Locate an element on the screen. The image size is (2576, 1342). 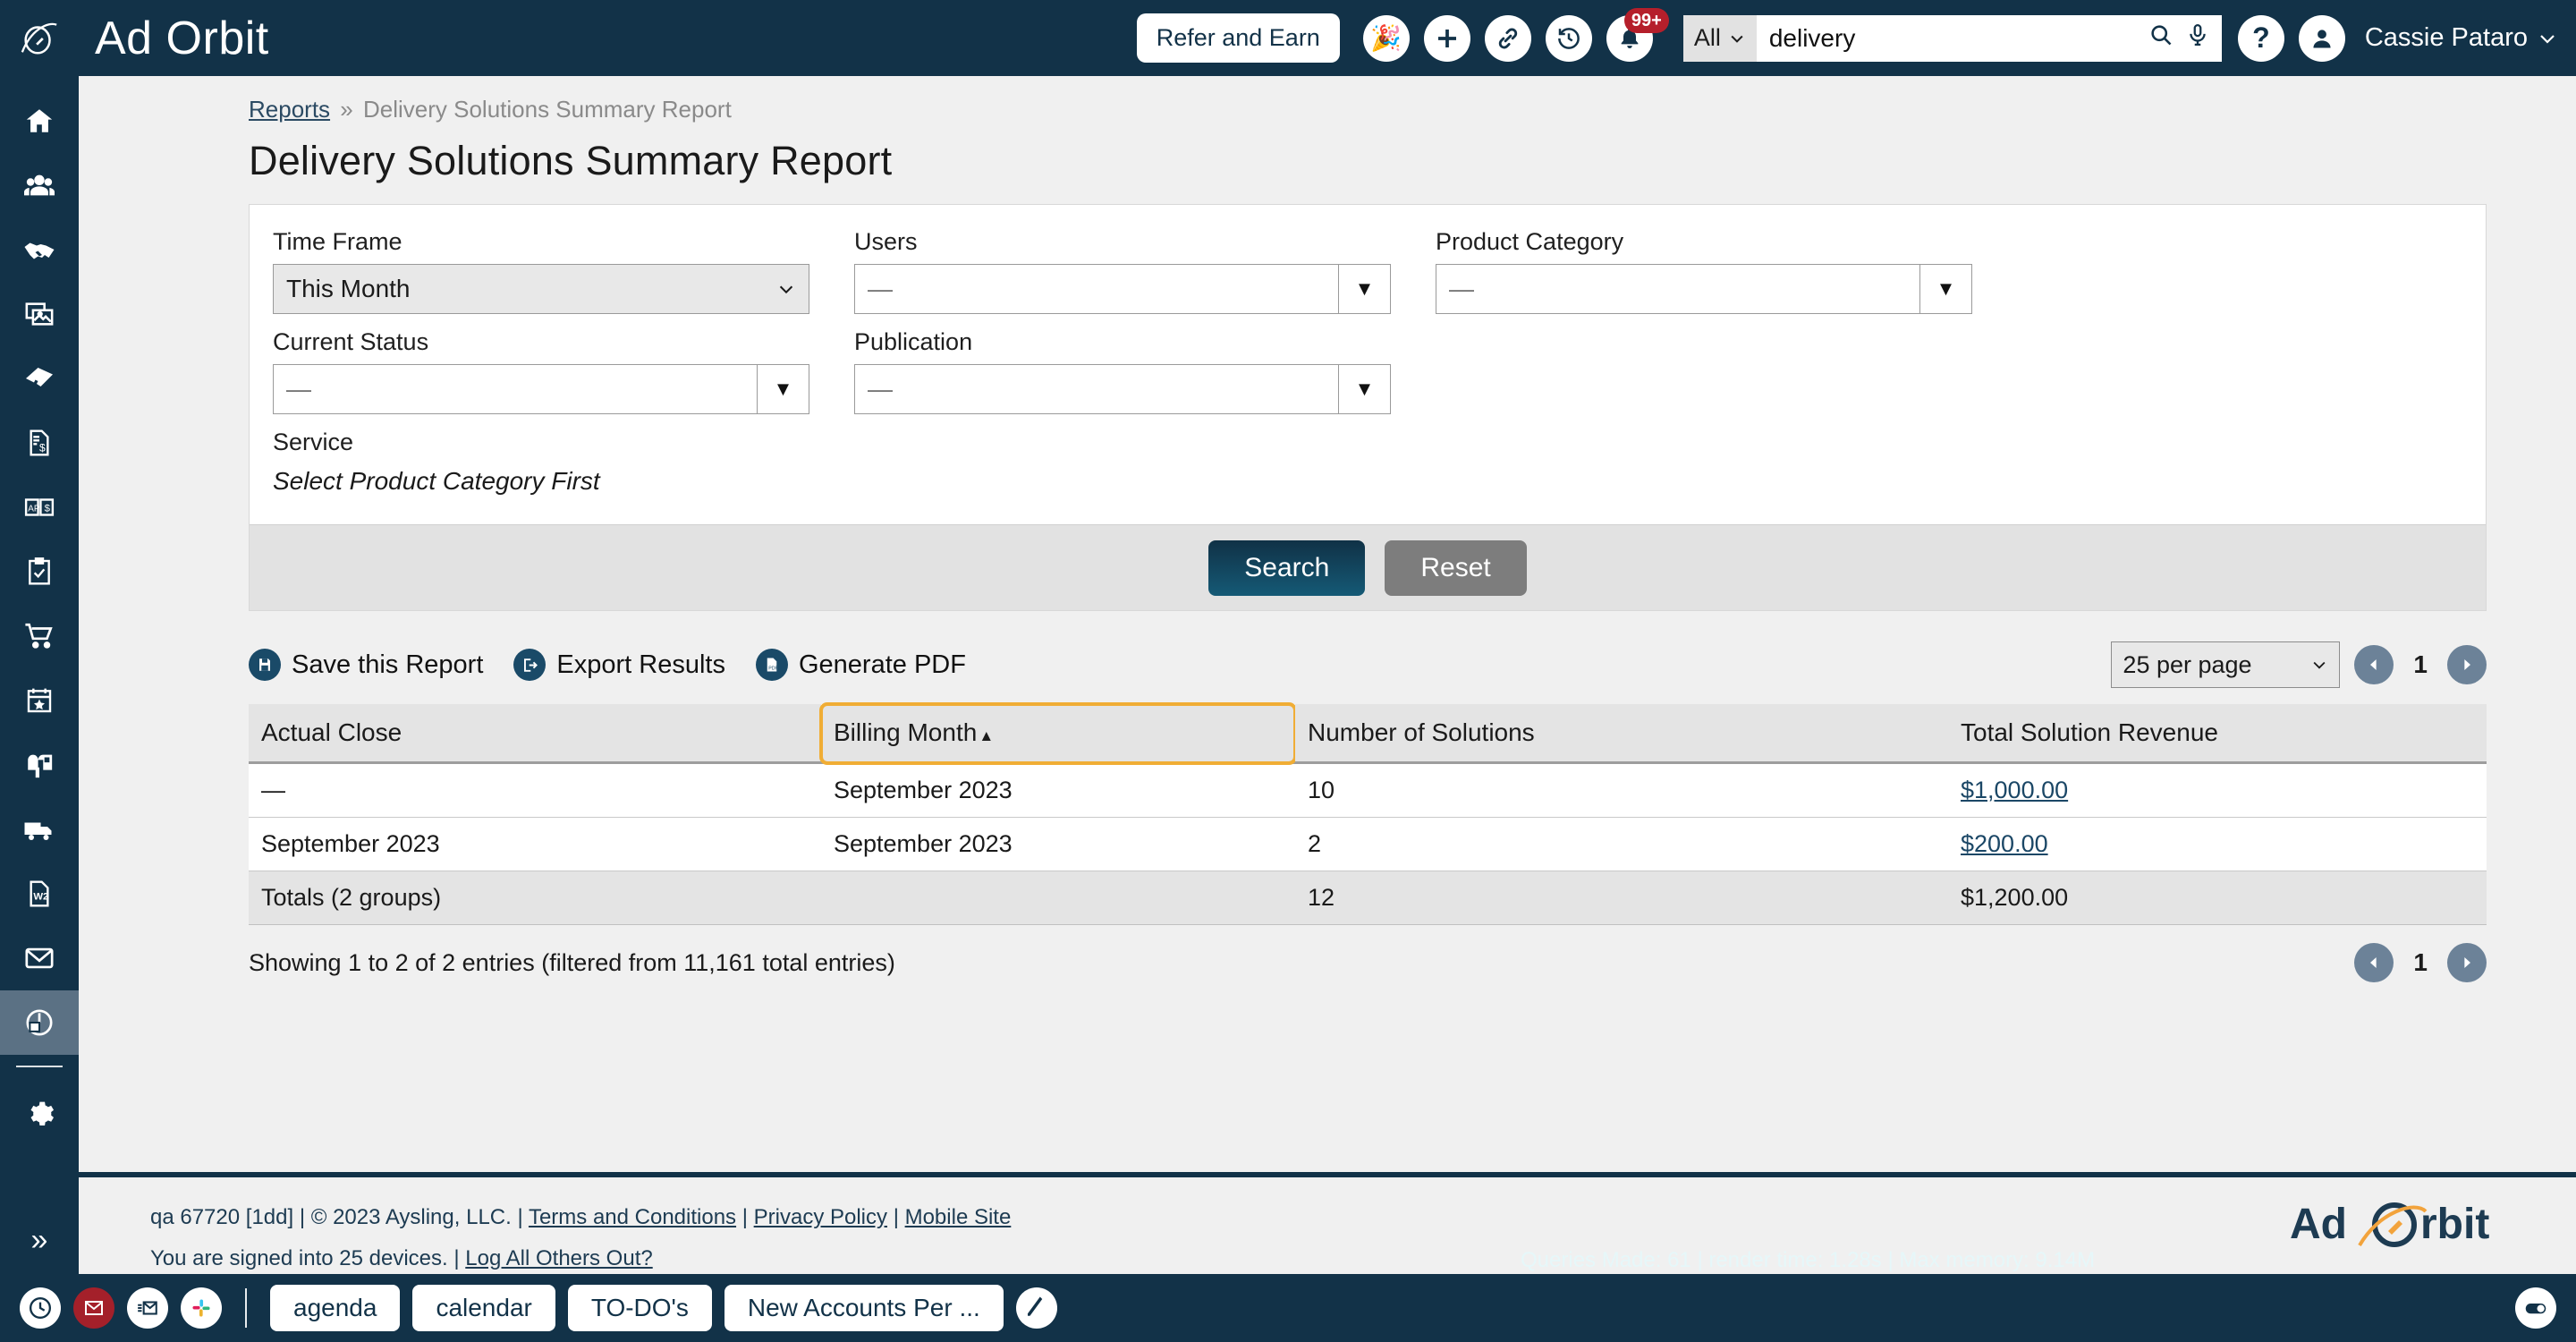
terms-link: Terms and Conditions is located at coordinates (632, 1217).